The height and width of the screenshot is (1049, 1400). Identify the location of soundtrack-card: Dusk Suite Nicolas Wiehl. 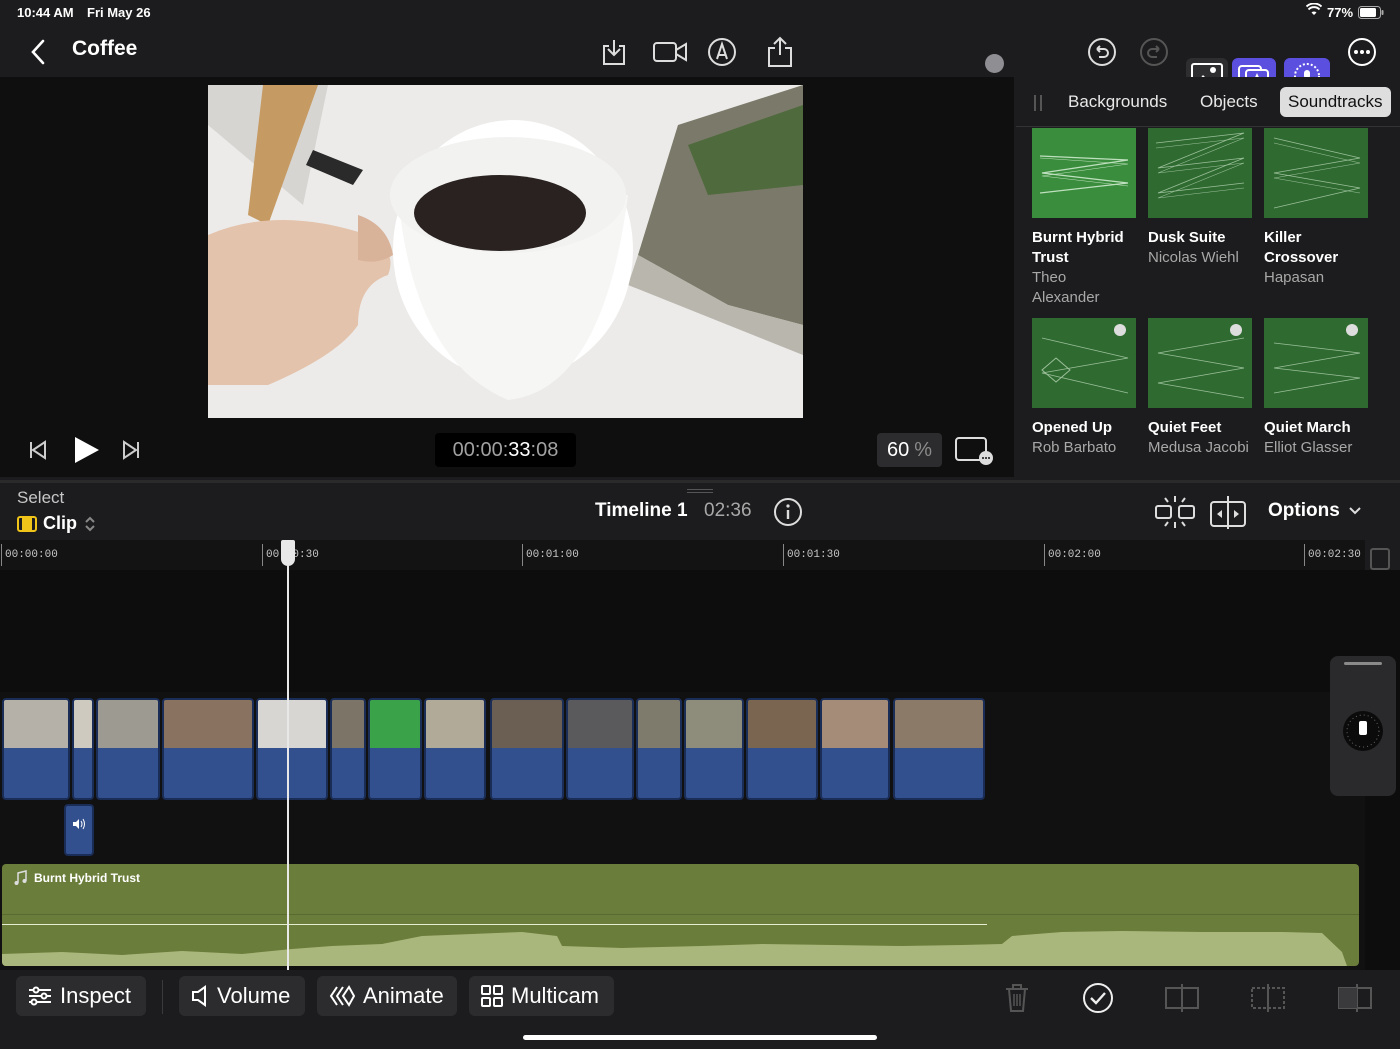
(1200, 198).